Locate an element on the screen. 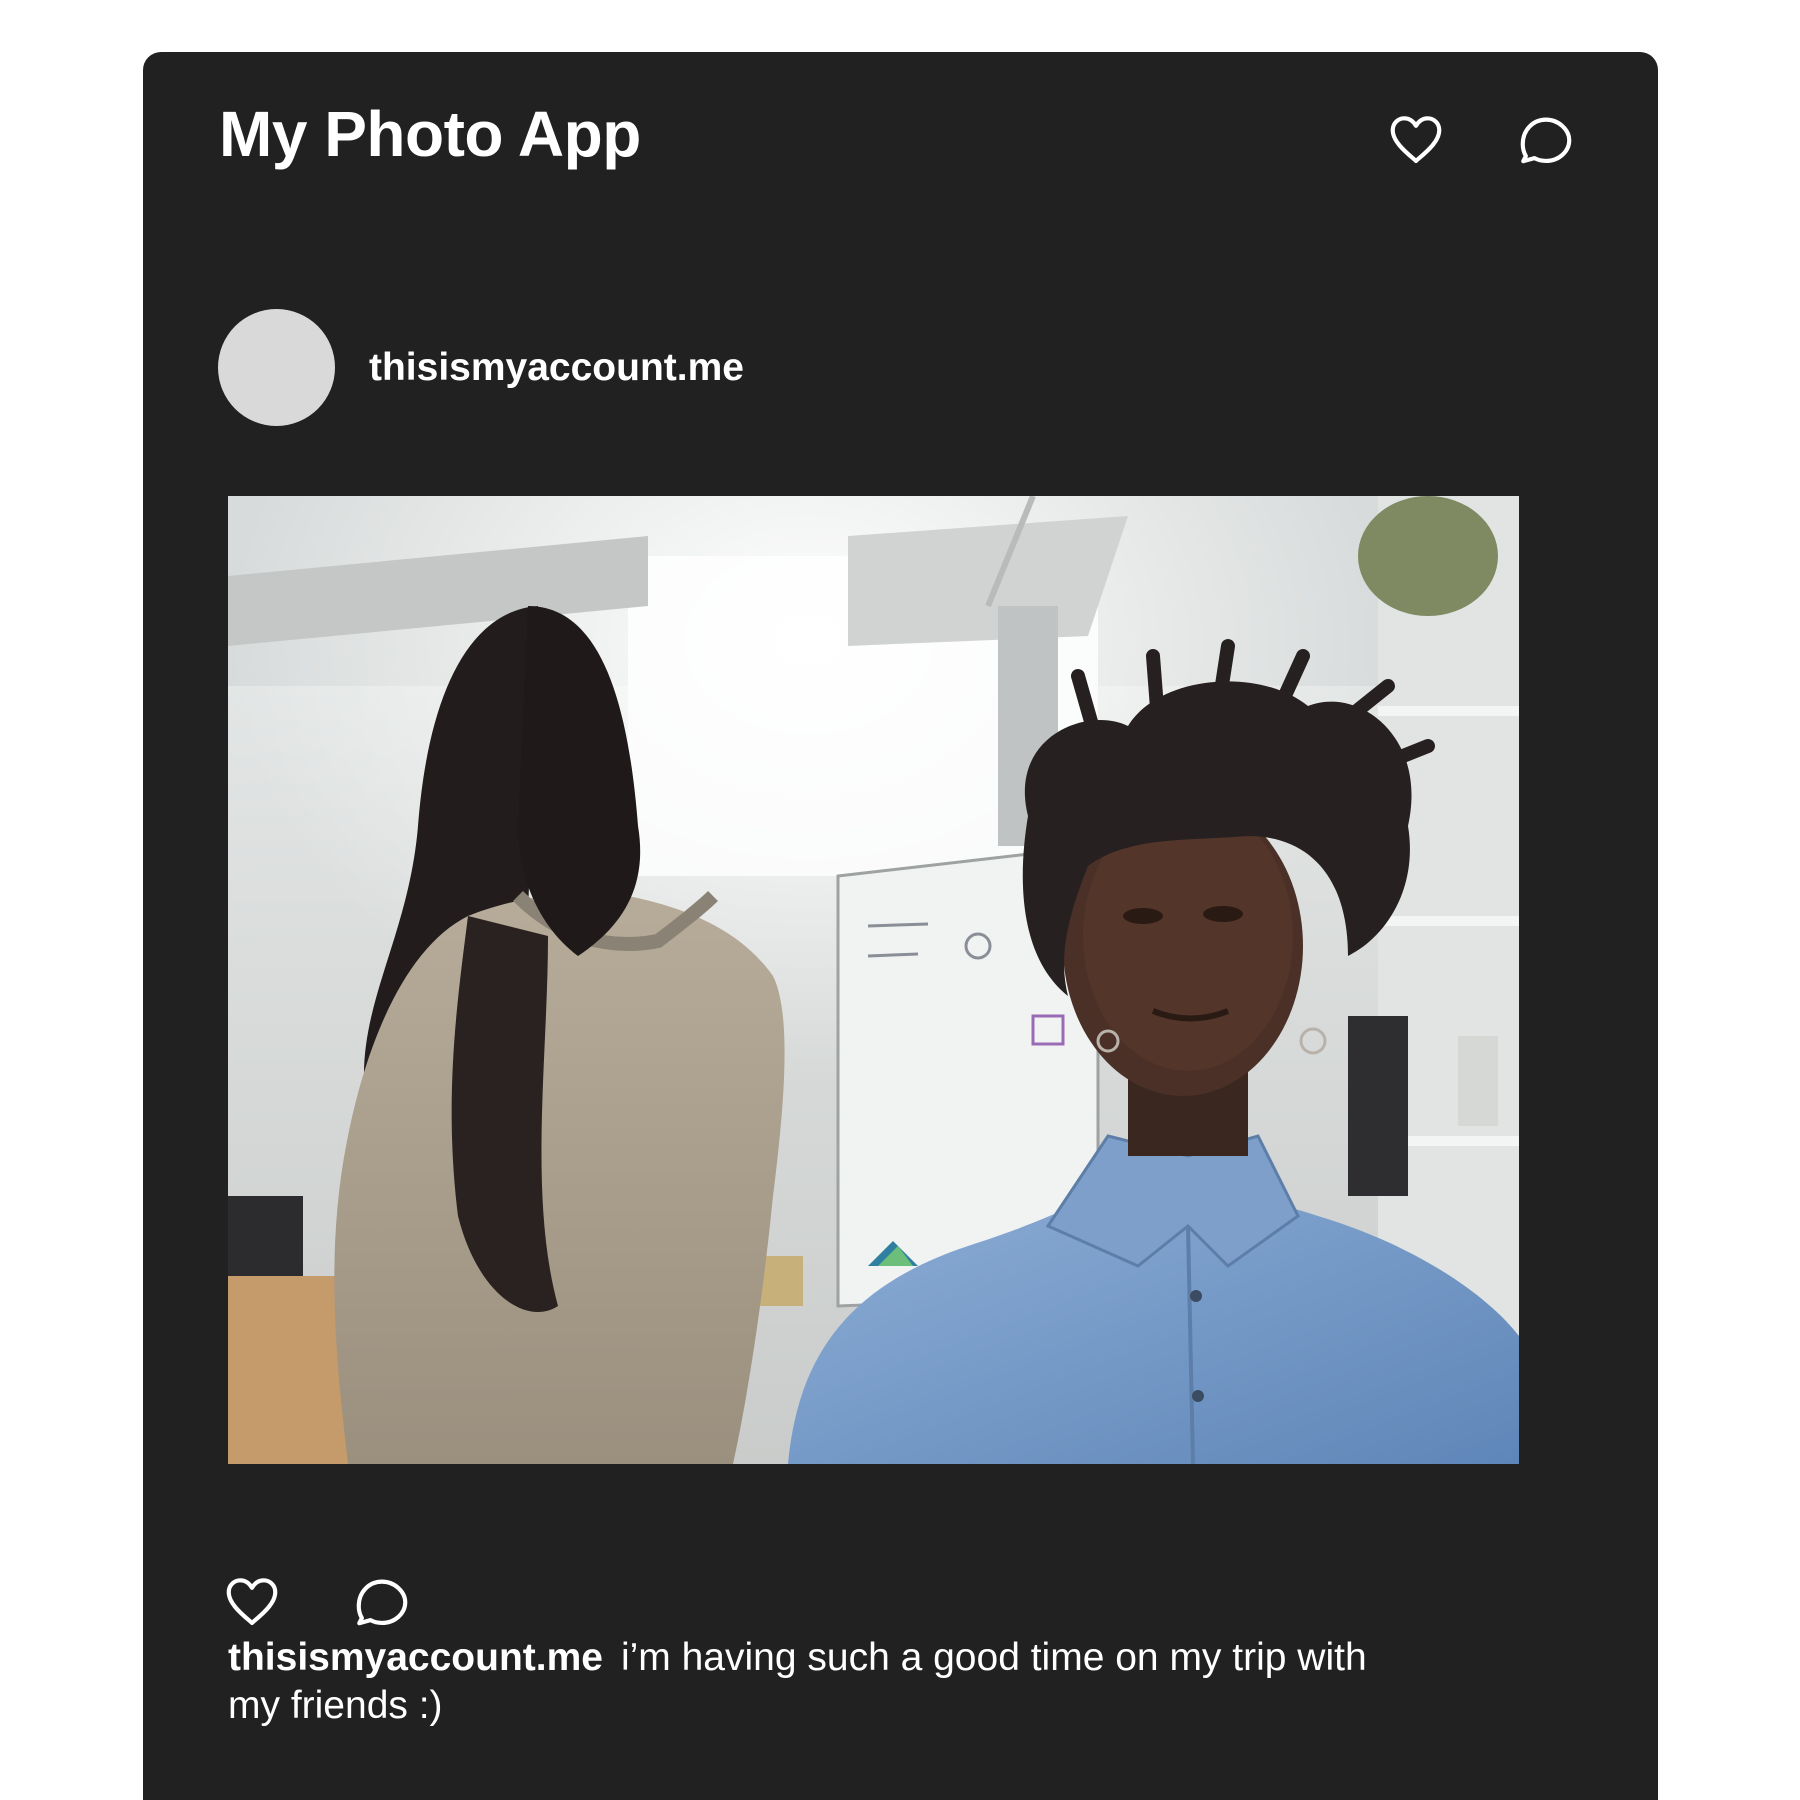  header-comment-button is located at coordinates (1546, 139).